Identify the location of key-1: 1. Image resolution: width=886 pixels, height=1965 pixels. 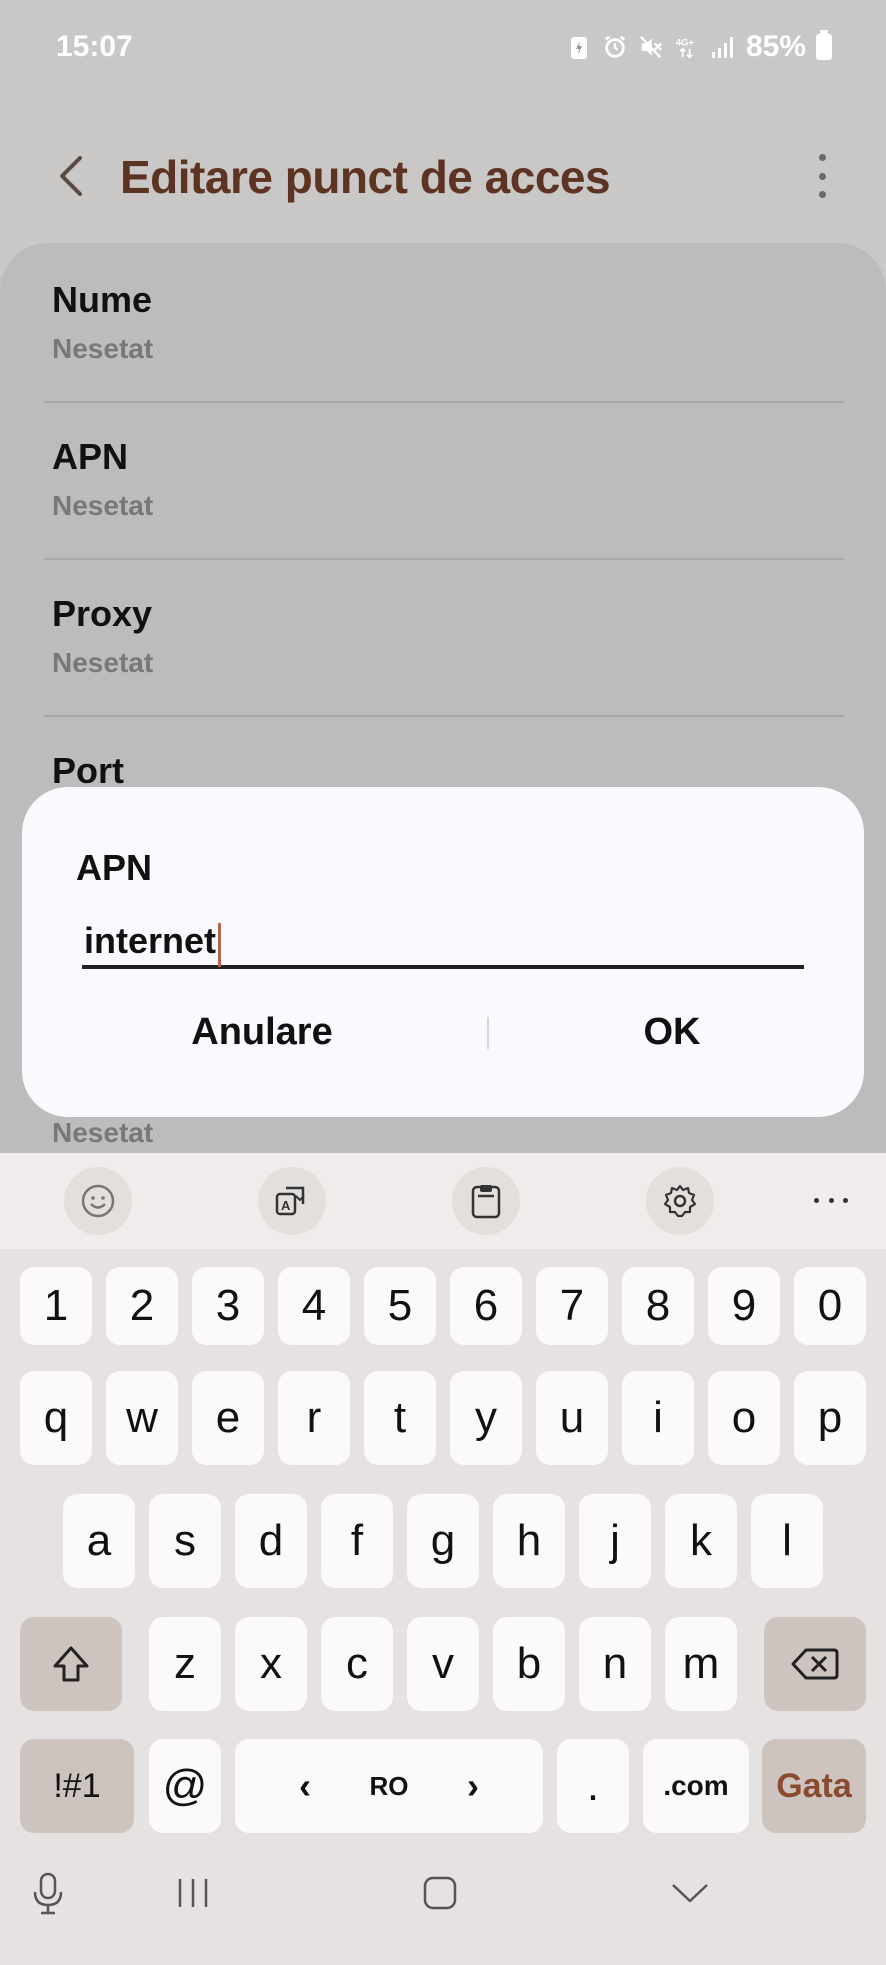
(56, 1306).